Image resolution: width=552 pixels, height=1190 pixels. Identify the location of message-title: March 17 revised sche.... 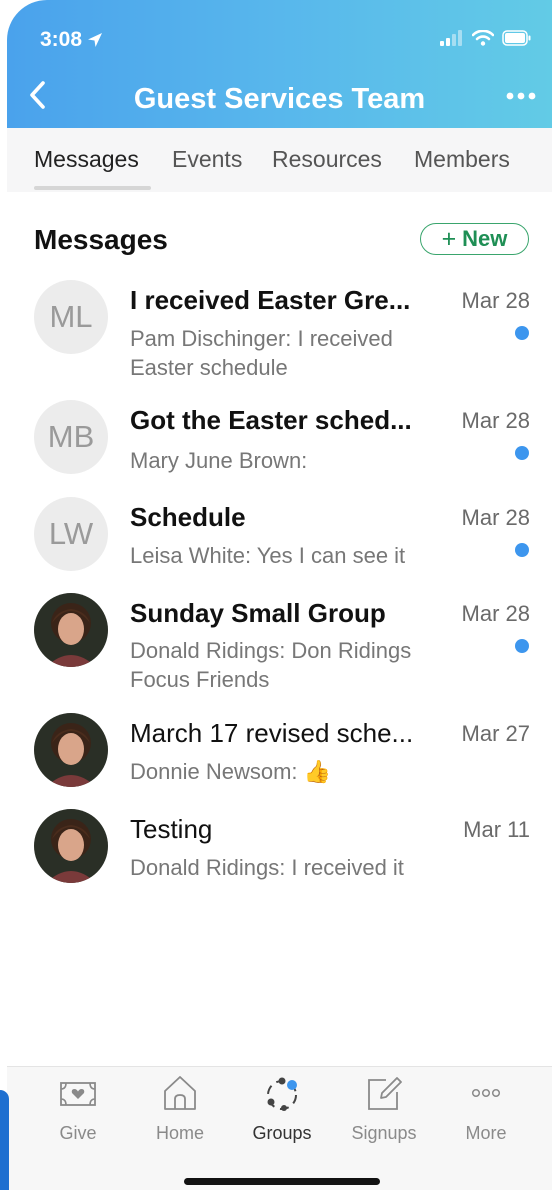
(272, 733).